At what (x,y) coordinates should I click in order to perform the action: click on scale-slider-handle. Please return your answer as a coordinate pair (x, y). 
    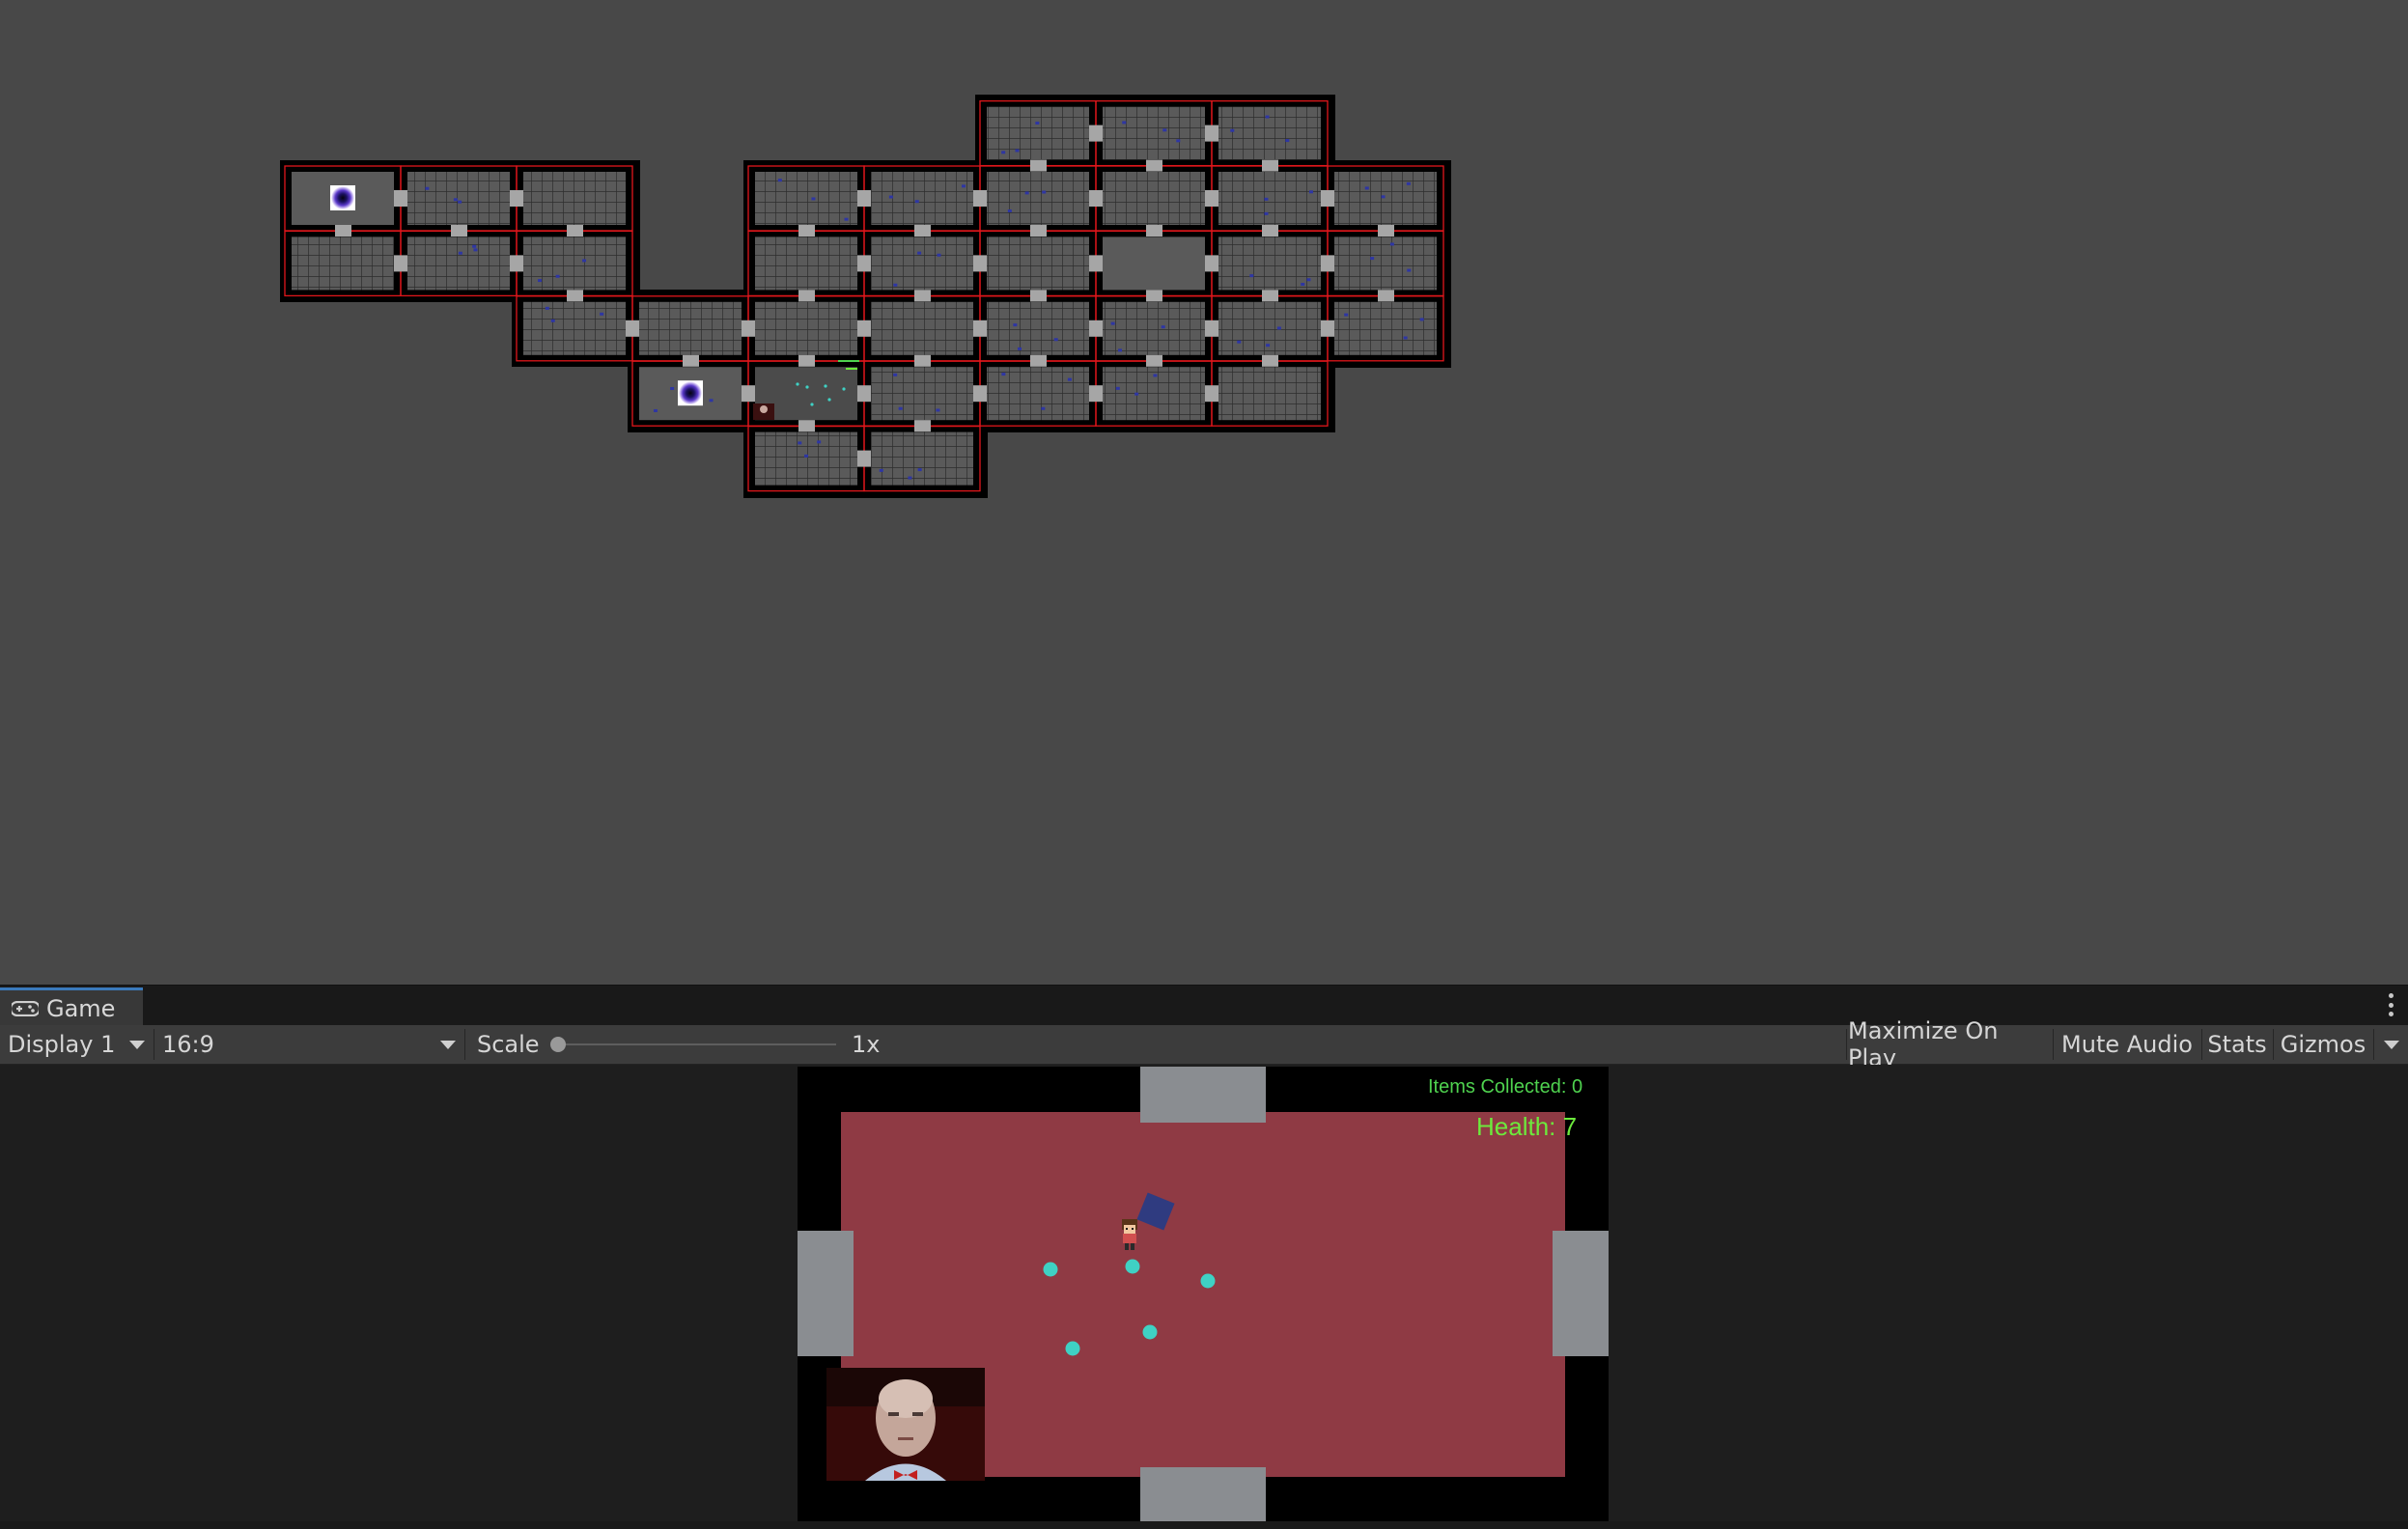
    Looking at the image, I should click on (558, 1044).